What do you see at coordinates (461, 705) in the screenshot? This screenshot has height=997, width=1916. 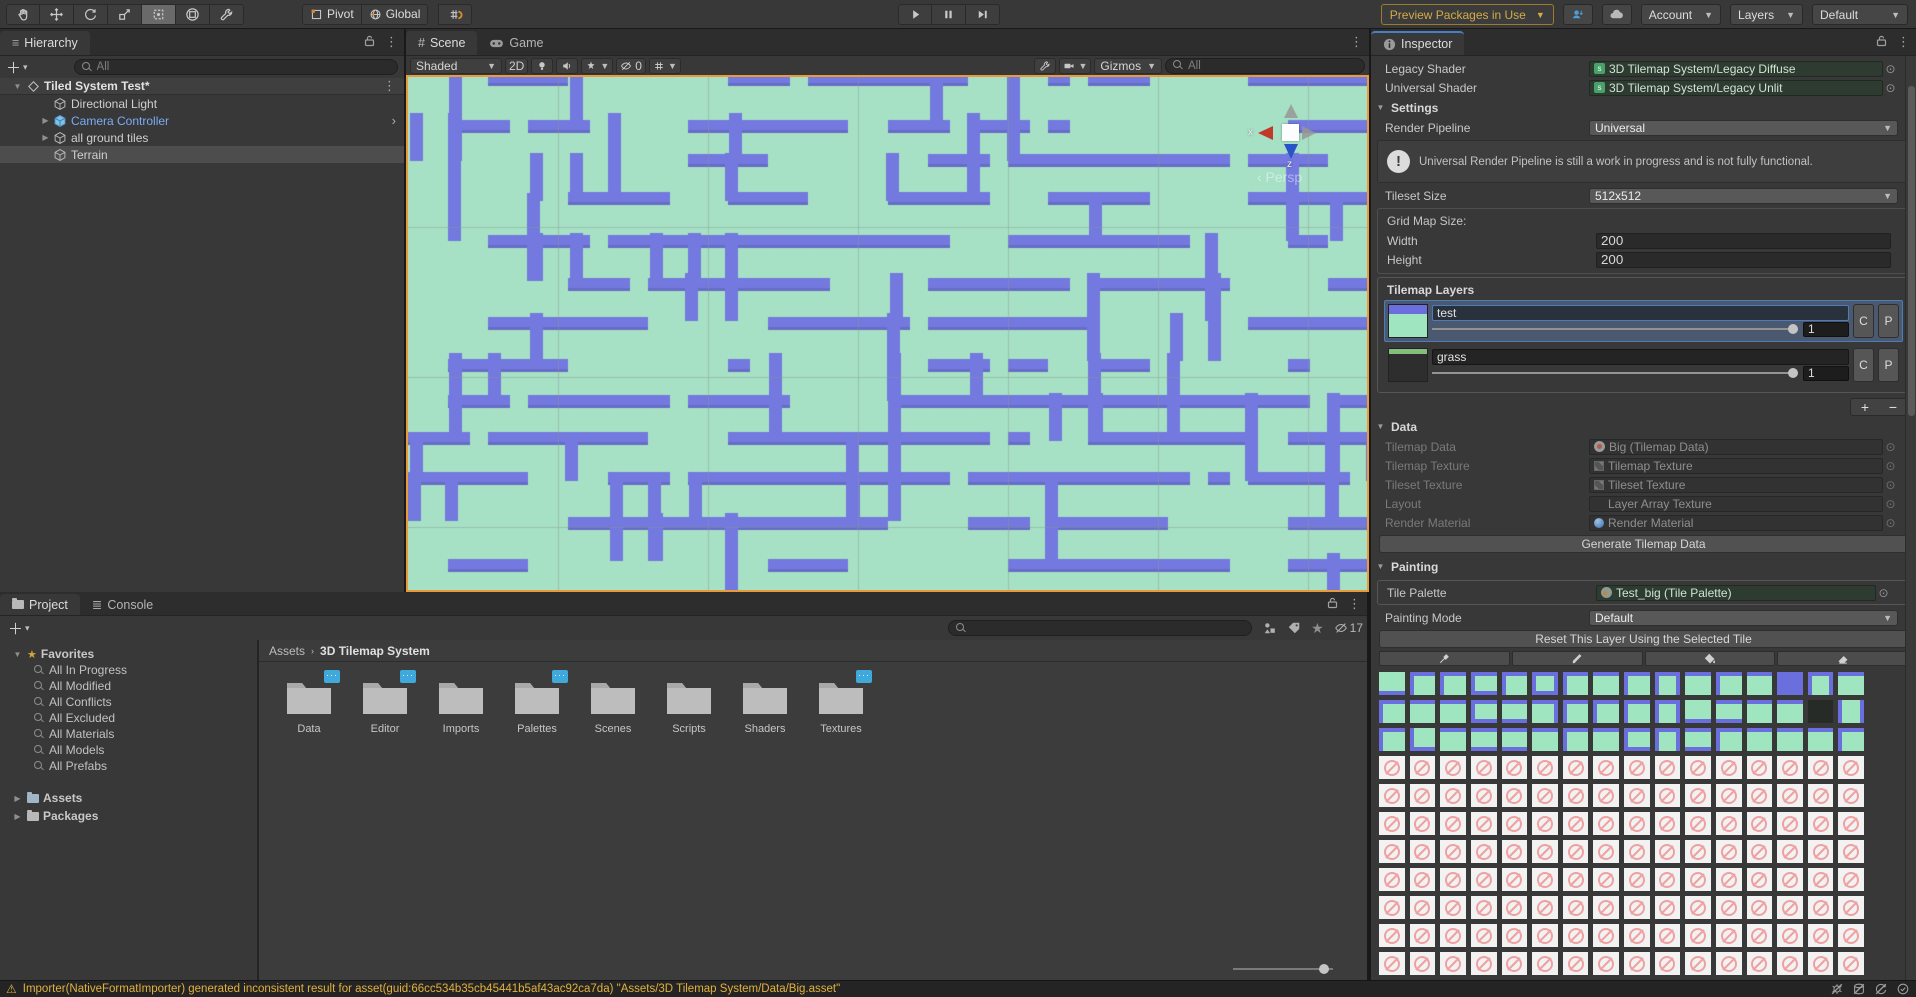 I see `folder-imports: Imports` at bounding box center [461, 705].